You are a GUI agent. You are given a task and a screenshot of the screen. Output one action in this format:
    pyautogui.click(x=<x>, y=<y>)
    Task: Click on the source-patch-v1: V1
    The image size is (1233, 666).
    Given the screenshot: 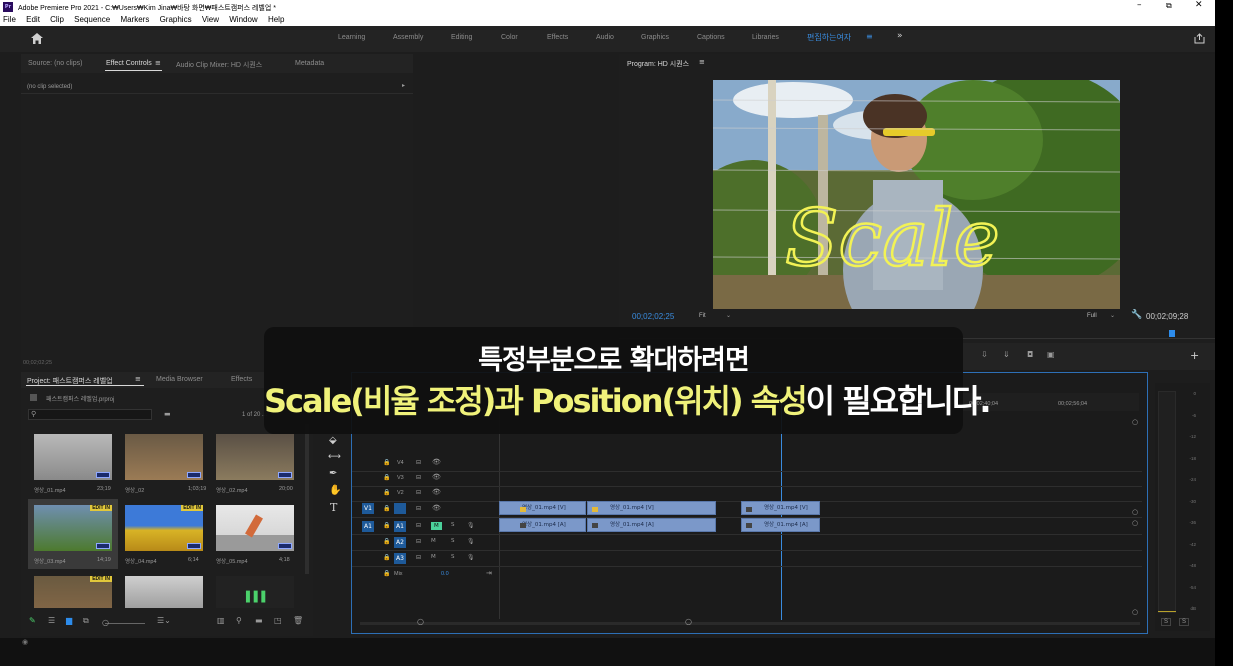 What is the action you would take?
    pyautogui.click(x=368, y=508)
    